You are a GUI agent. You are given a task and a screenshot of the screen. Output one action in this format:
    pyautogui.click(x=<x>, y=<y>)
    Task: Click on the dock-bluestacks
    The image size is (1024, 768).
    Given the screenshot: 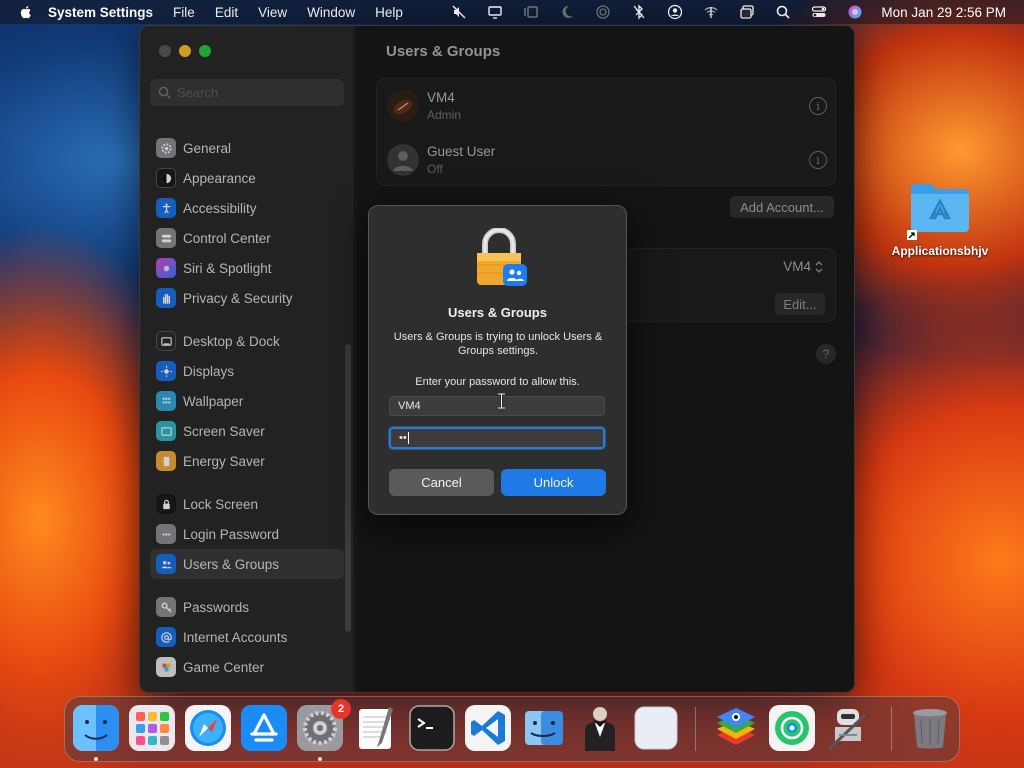 What is the action you would take?
    pyautogui.click(x=736, y=728)
    